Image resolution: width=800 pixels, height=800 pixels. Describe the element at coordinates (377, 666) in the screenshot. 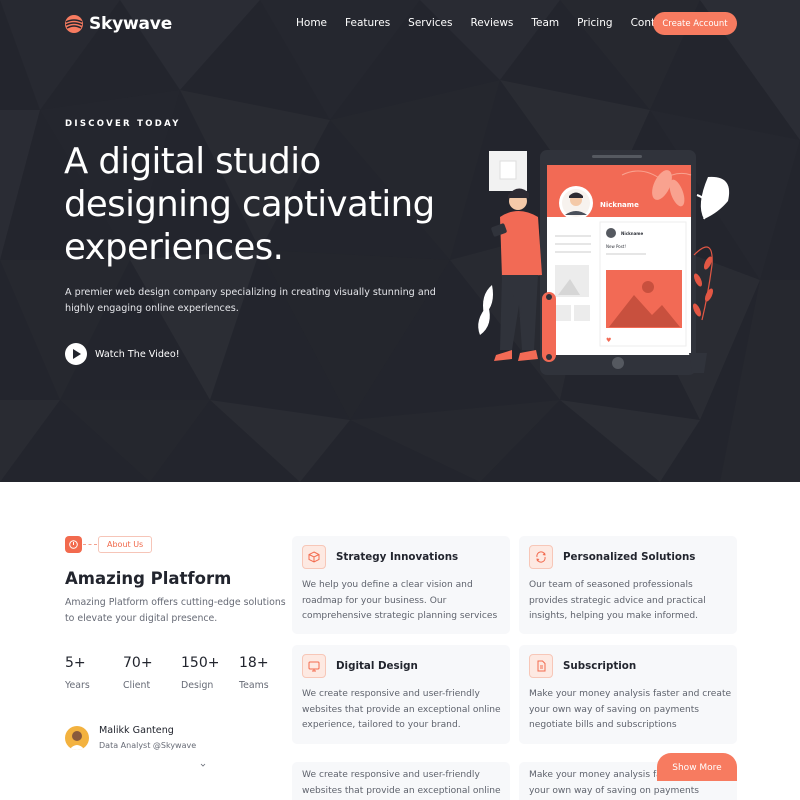

I see `card-title: Digital Design` at that location.